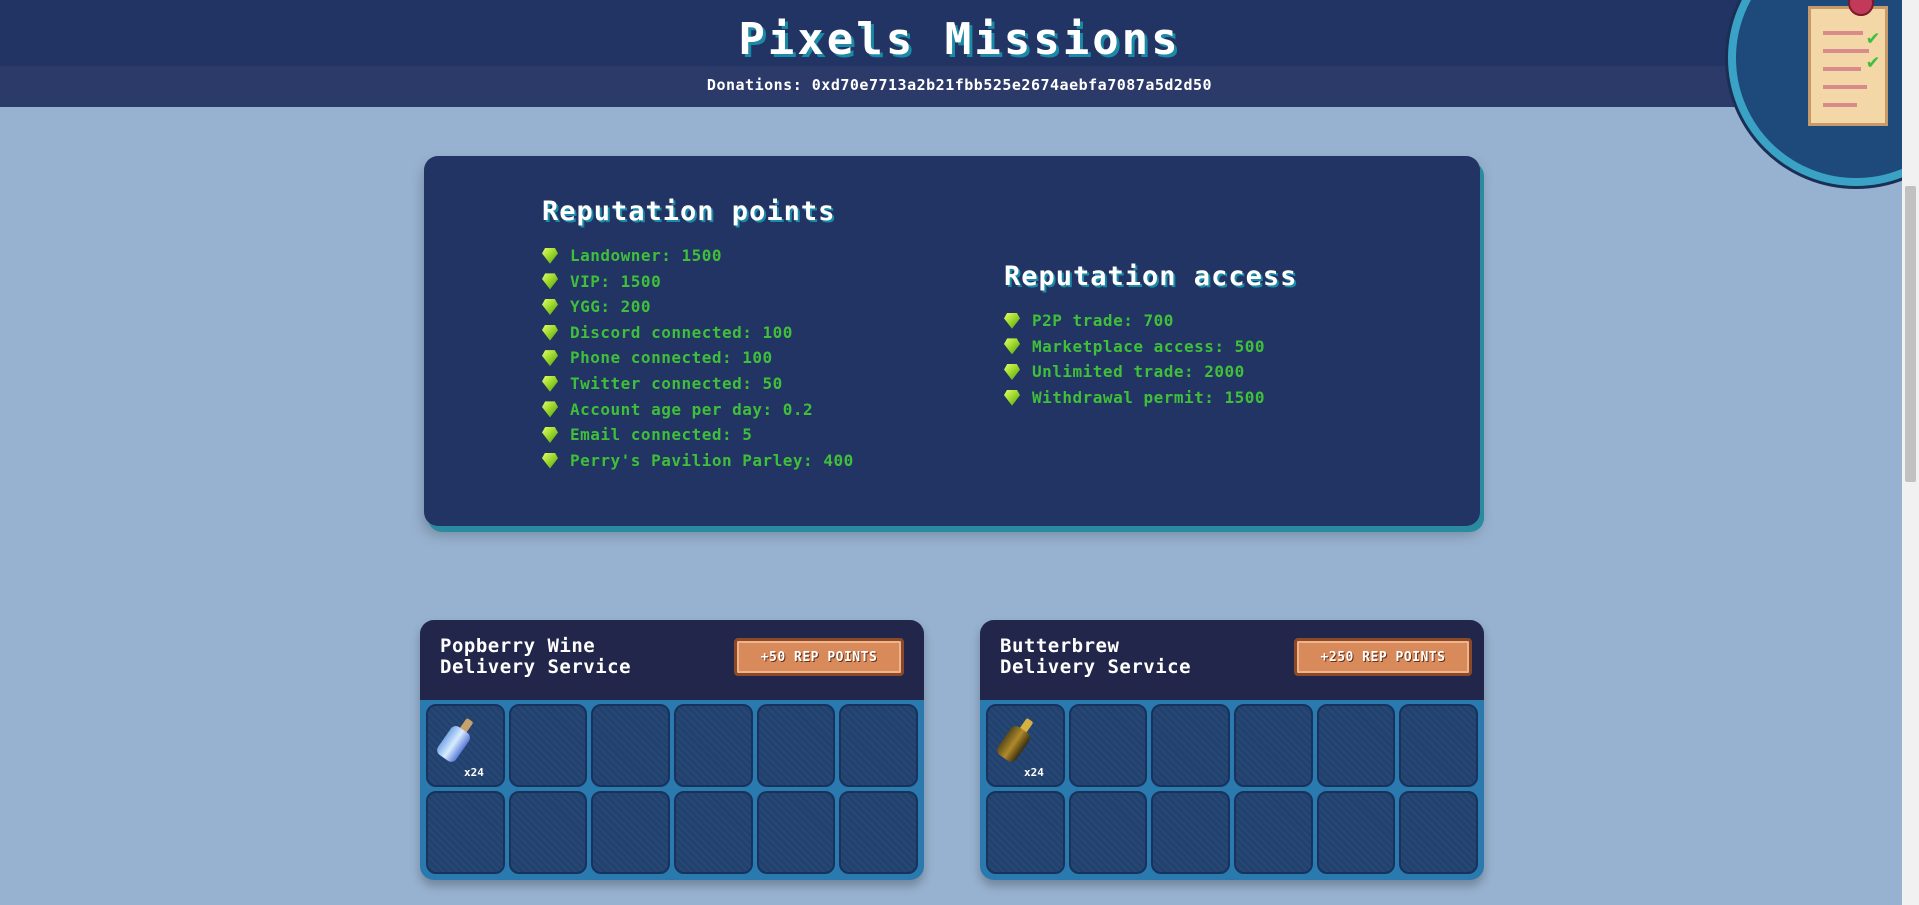 The image size is (1919, 905). Describe the element at coordinates (698, 307) in the screenshot. I see `list-item: YGG: 200` at that location.